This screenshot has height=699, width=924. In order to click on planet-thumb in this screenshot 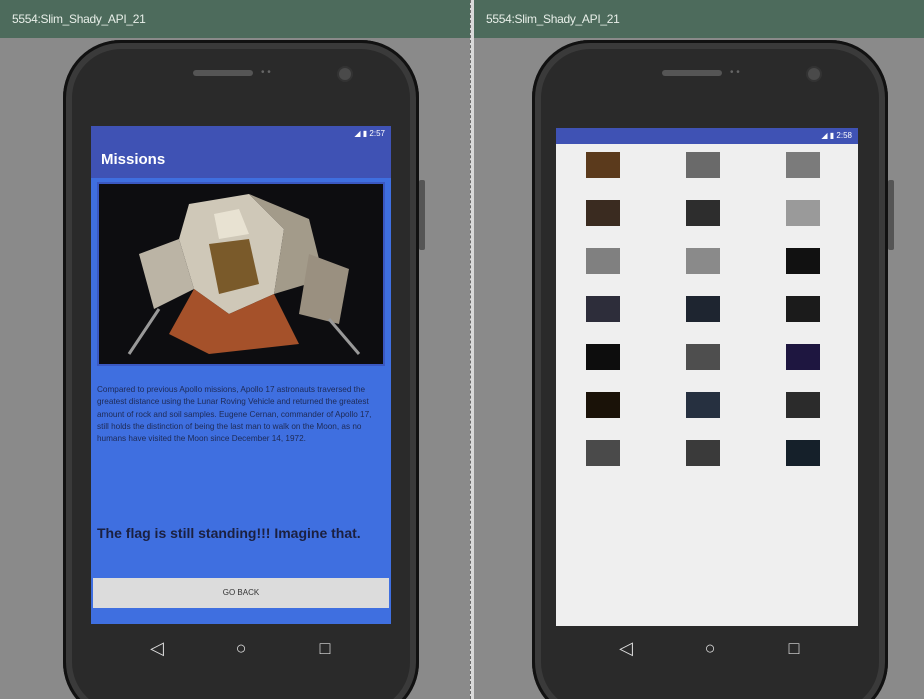, I will do `click(603, 405)`.